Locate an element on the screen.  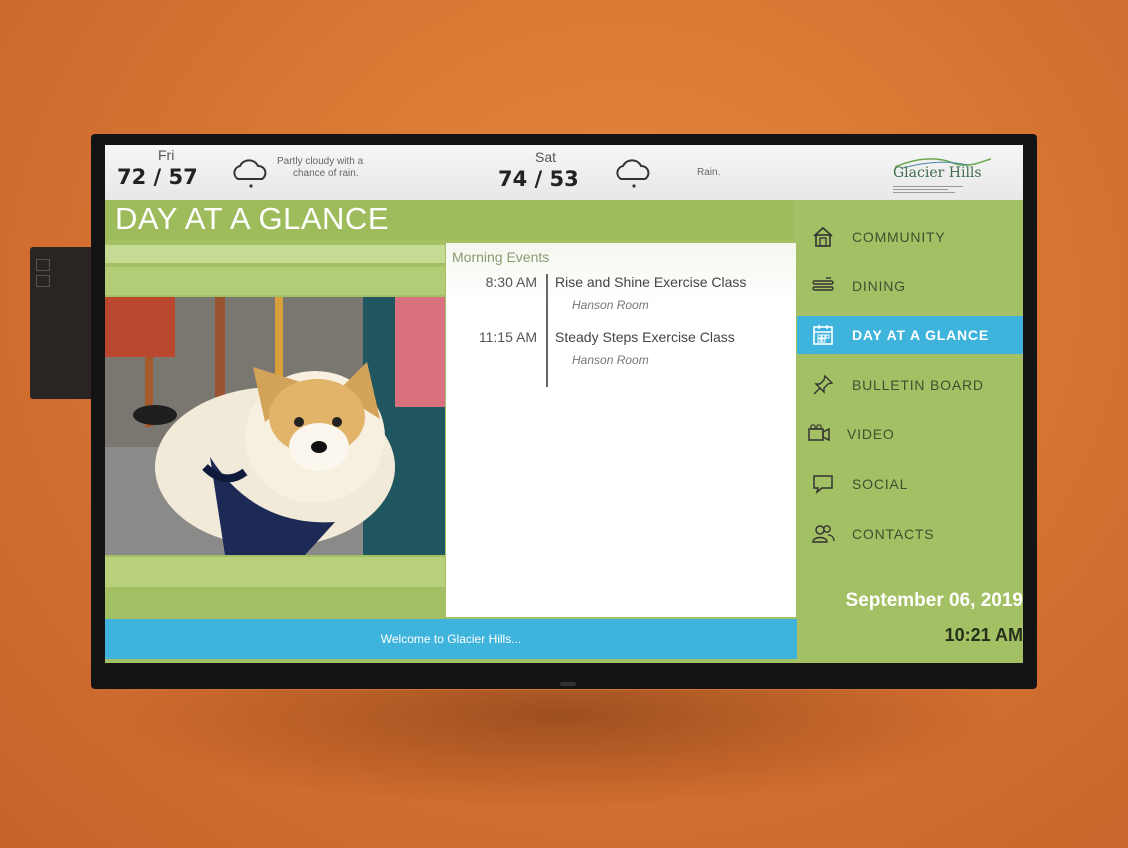
nav-label-social: SOCIAL is located at coordinates (880, 484).